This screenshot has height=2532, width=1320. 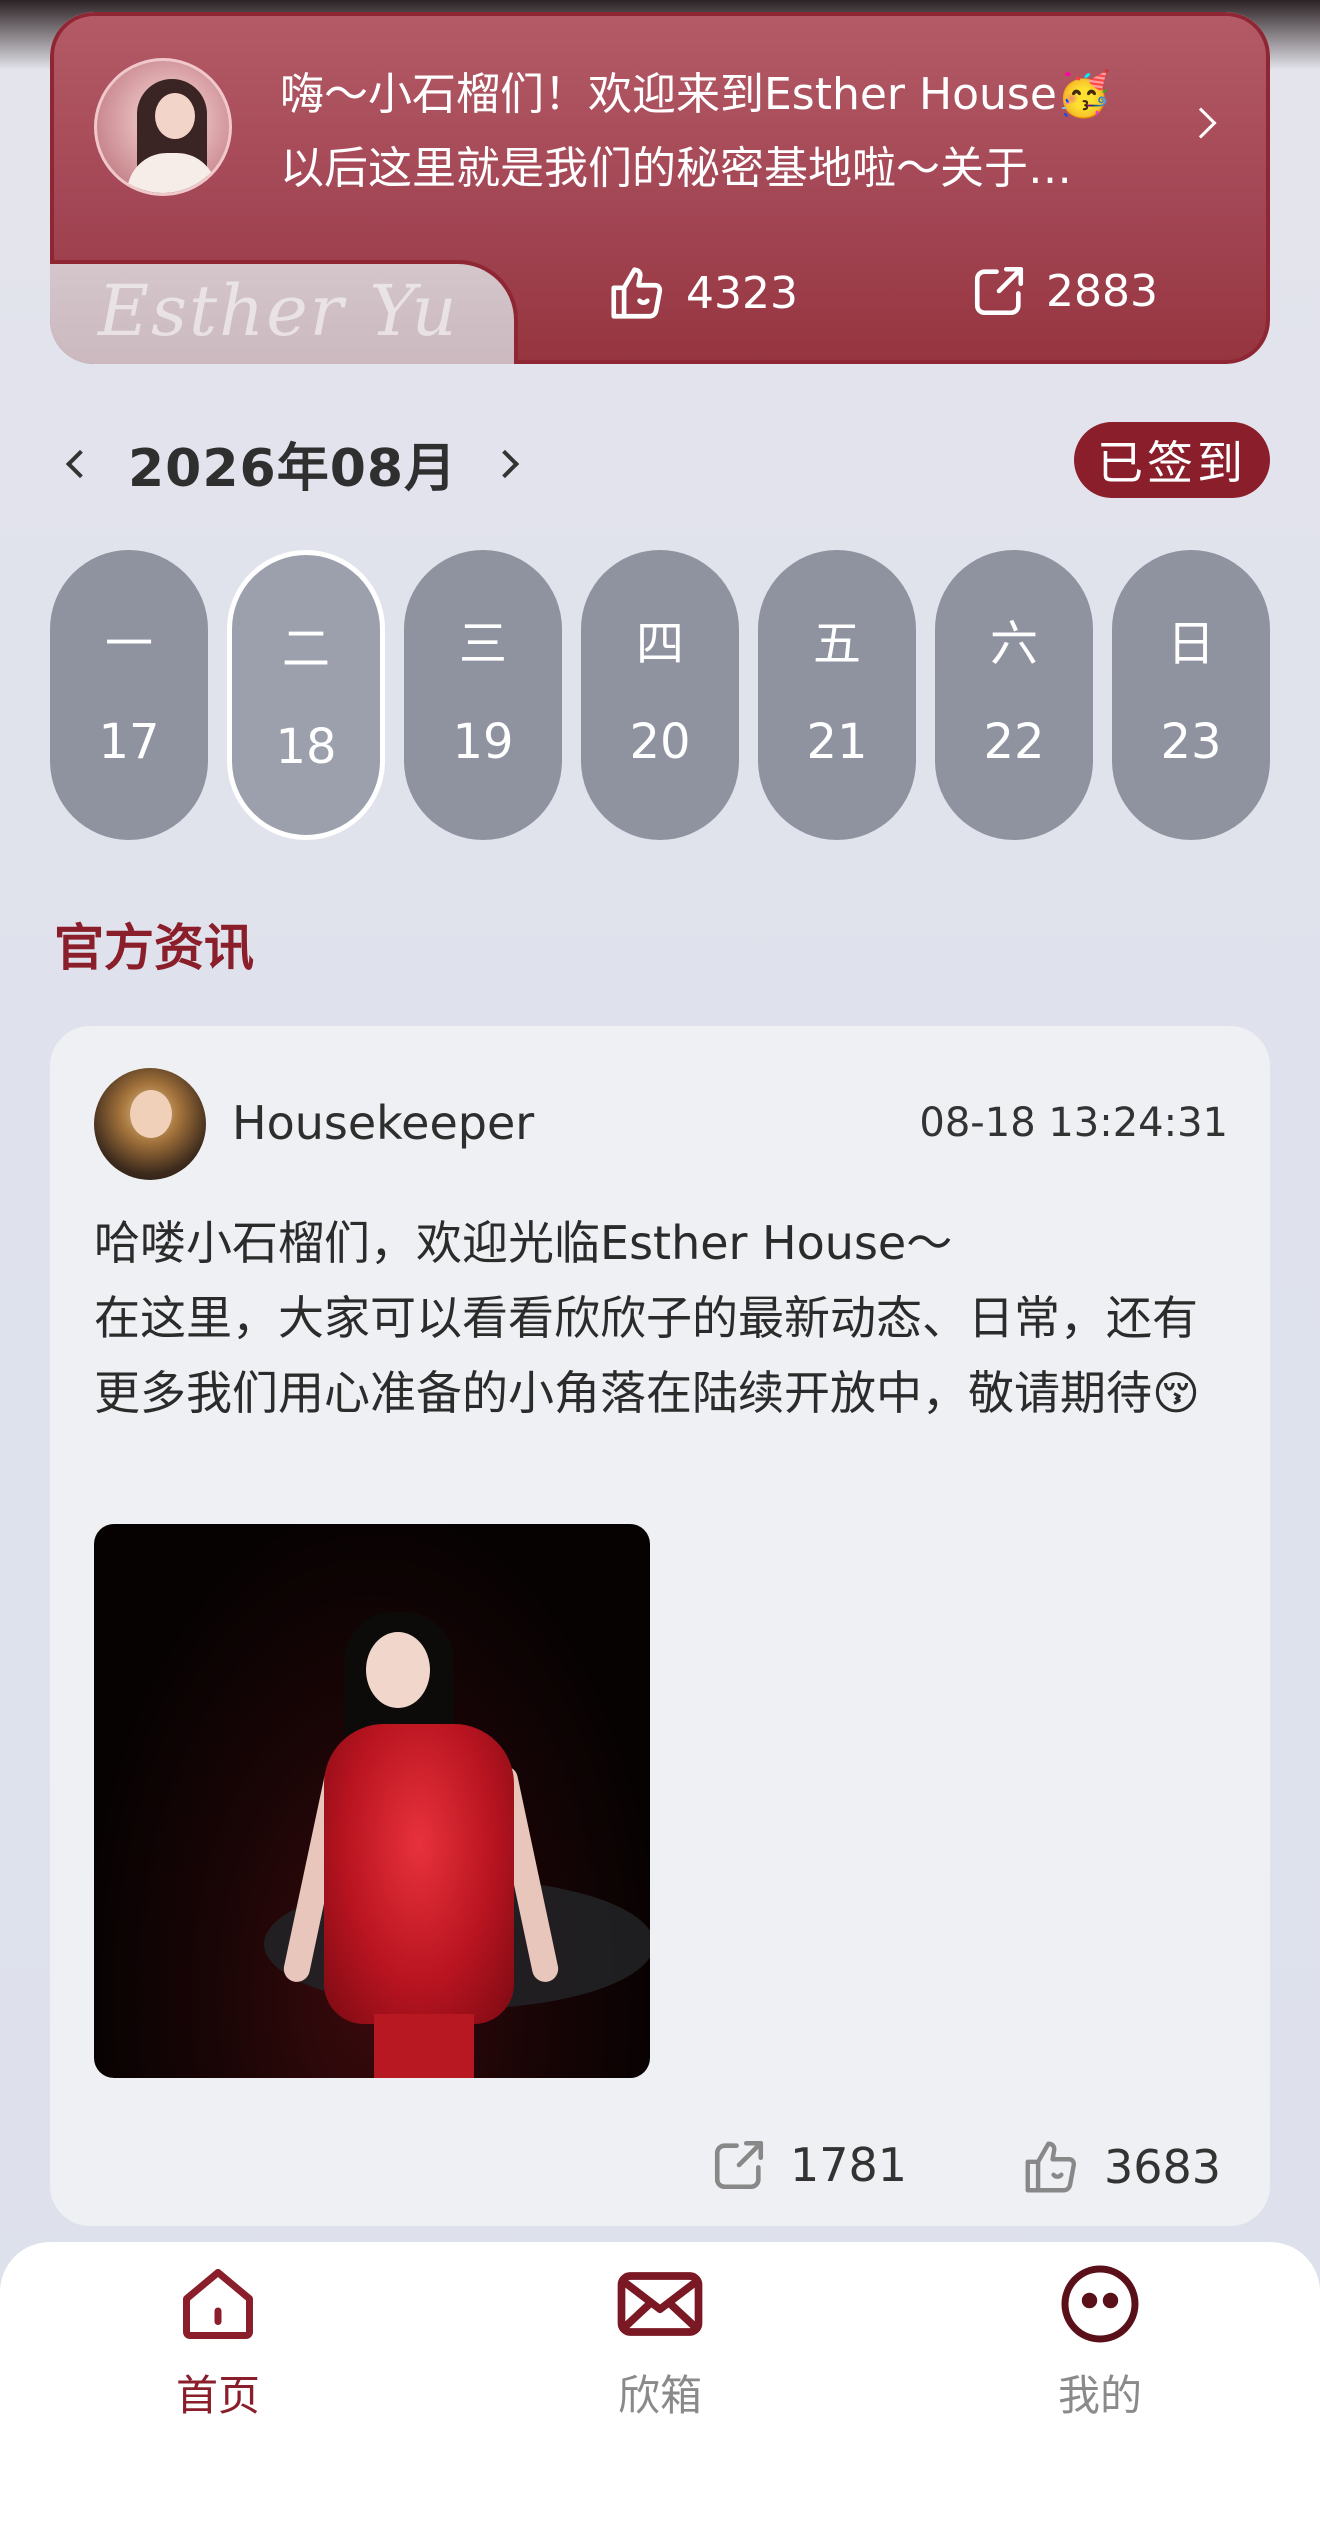 I want to click on week-strip: 一 17 二 18 三 19 四 20 五 21 六 22 日 23, so click(x=660, y=695).